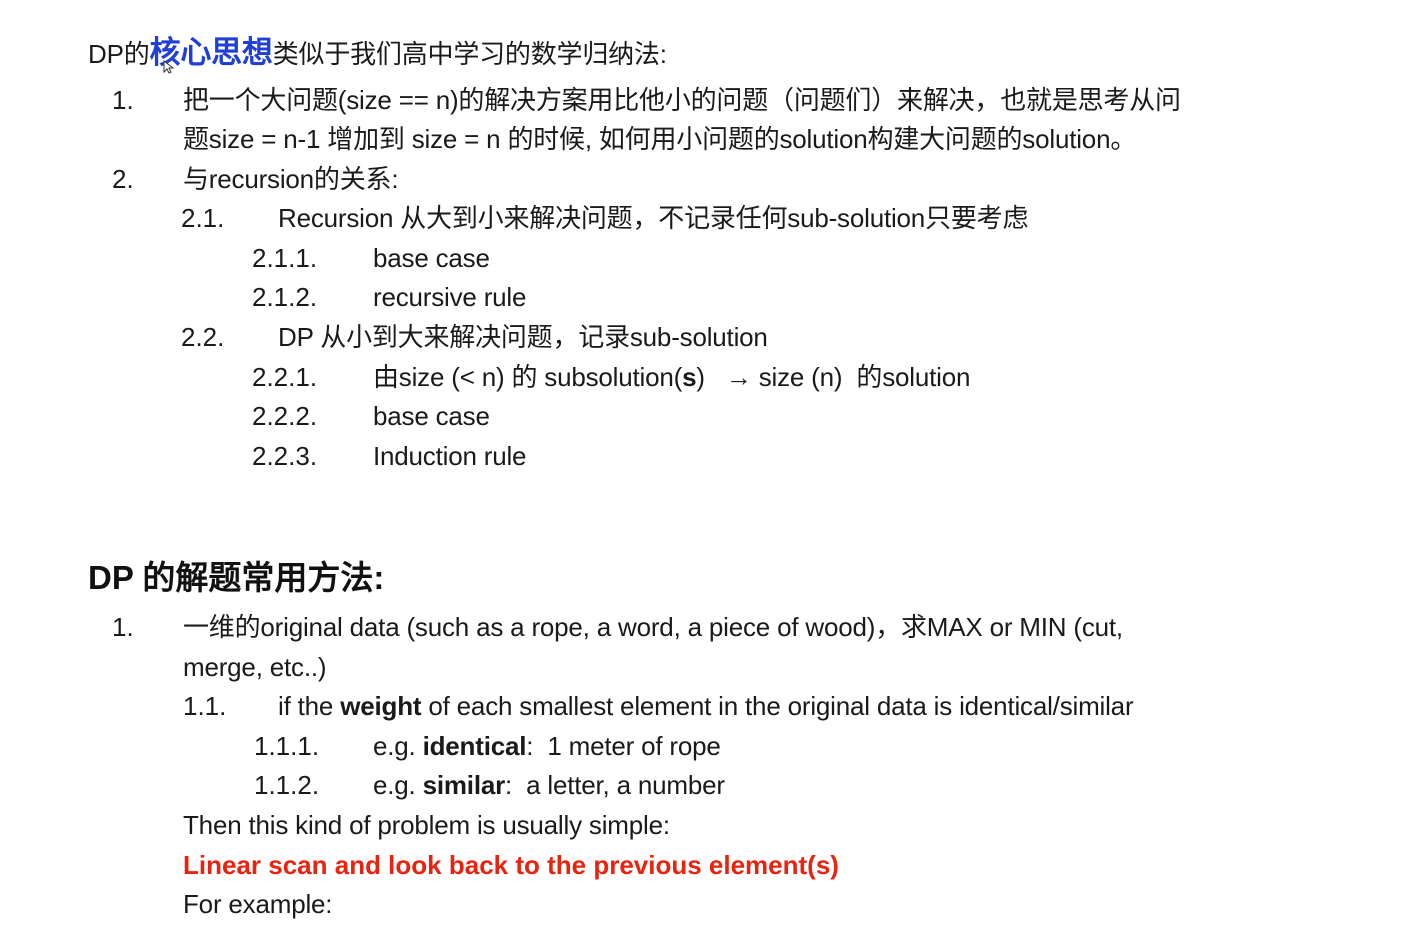 The height and width of the screenshot is (948, 1406). What do you see at coordinates (833, 377) in the screenshot?
I see `text-segment: ) → size (n) 的solution` at bounding box center [833, 377].